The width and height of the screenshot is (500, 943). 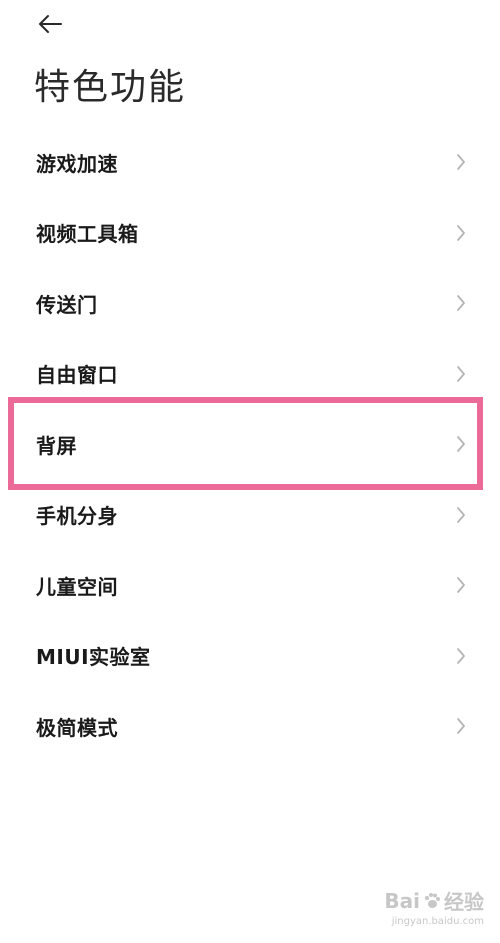 What do you see at coordinates (93, 657) in the screenshot?
I see `menu-item-label: MIUI实验室` at bounding box center [93, 657].